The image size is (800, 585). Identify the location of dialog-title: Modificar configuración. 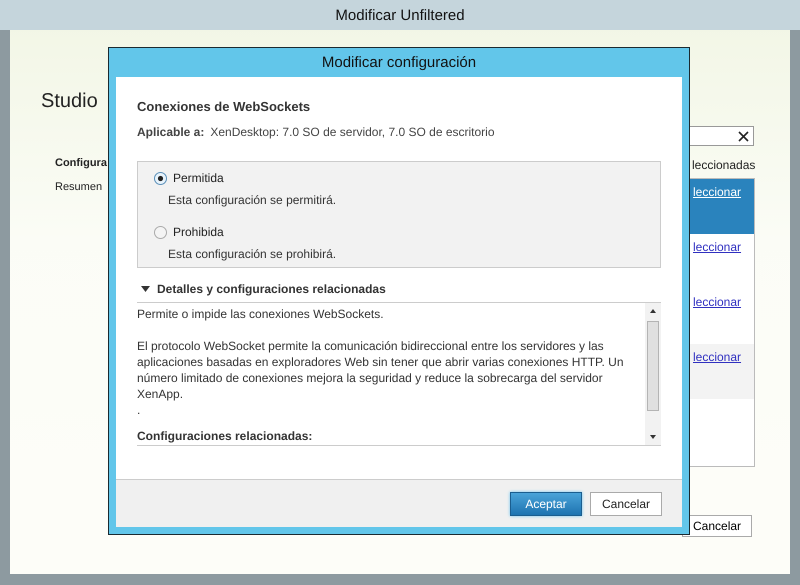
(399, 62).